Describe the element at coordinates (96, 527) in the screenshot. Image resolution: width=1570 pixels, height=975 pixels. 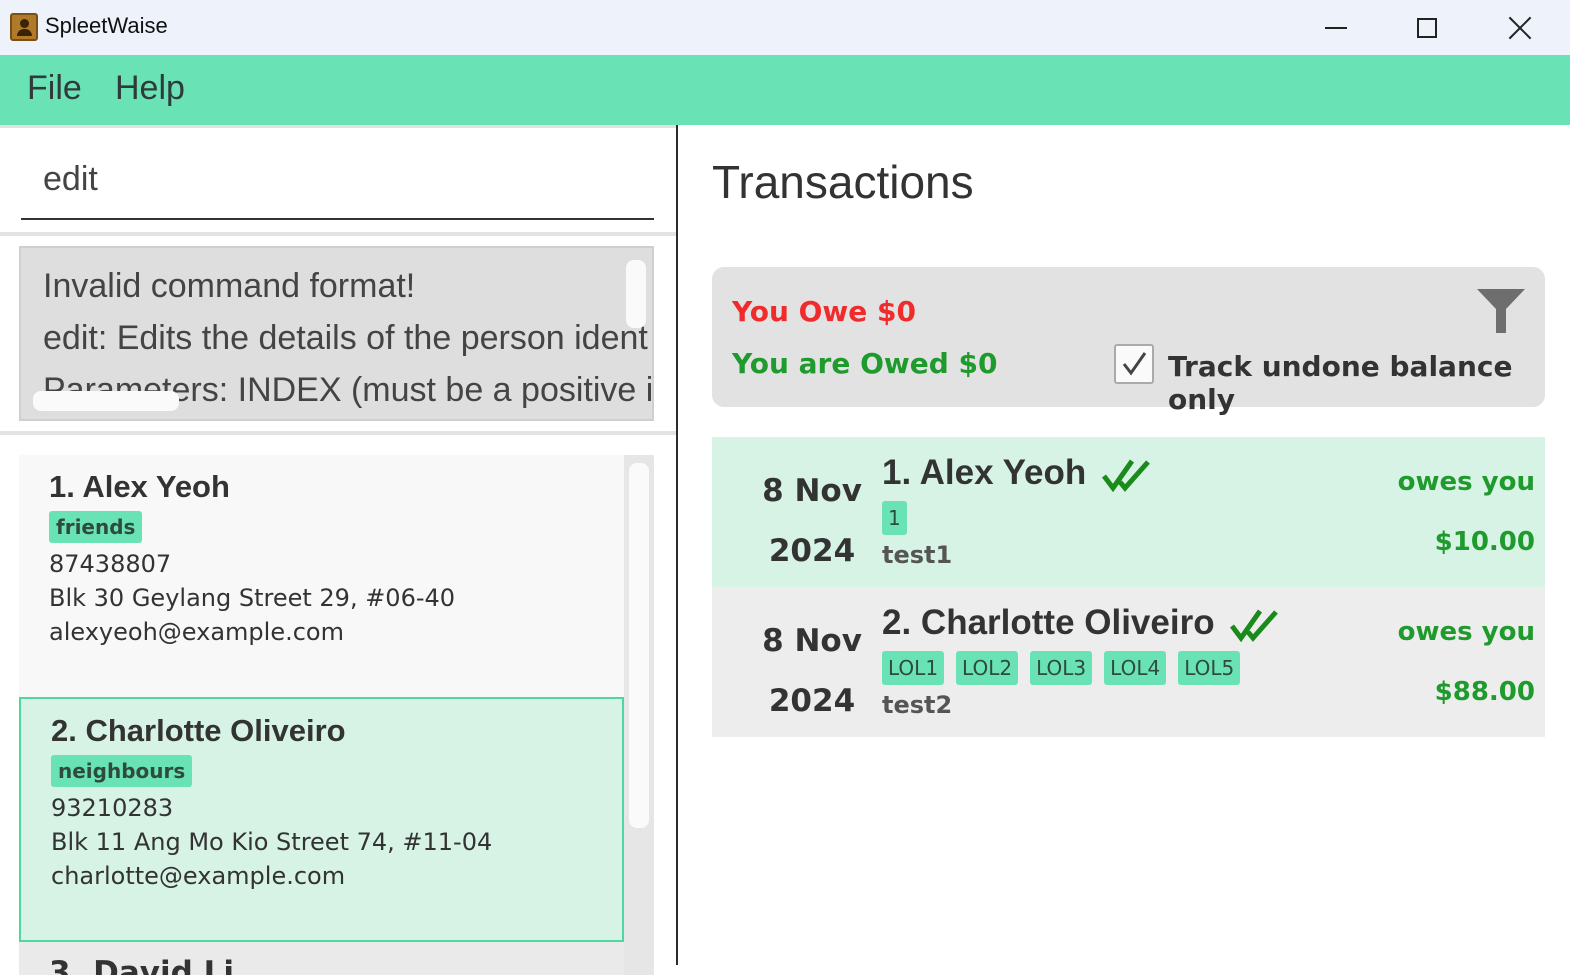
I see `person-tag: friends` at that location.